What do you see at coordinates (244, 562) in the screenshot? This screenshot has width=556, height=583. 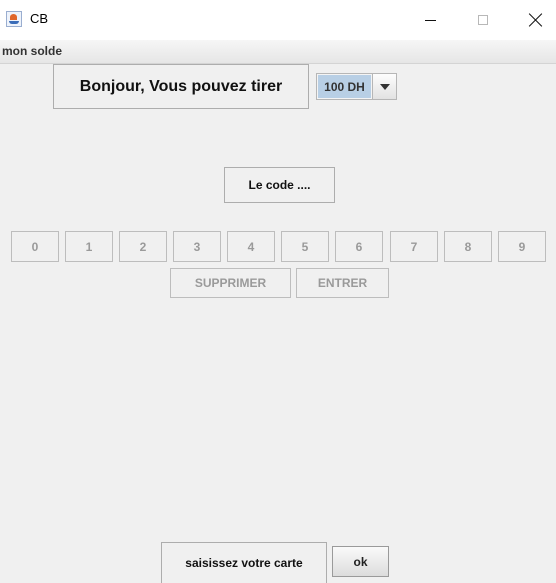 I see `card-prompt-label: saisissez votre carte` at bounding box center [244, 562].